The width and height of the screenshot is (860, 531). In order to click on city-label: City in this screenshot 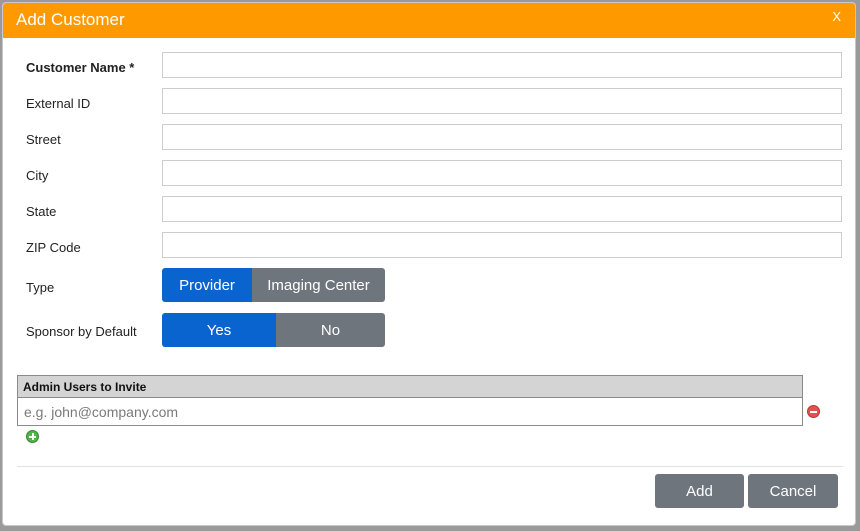, I will do `click(37, 175)`.